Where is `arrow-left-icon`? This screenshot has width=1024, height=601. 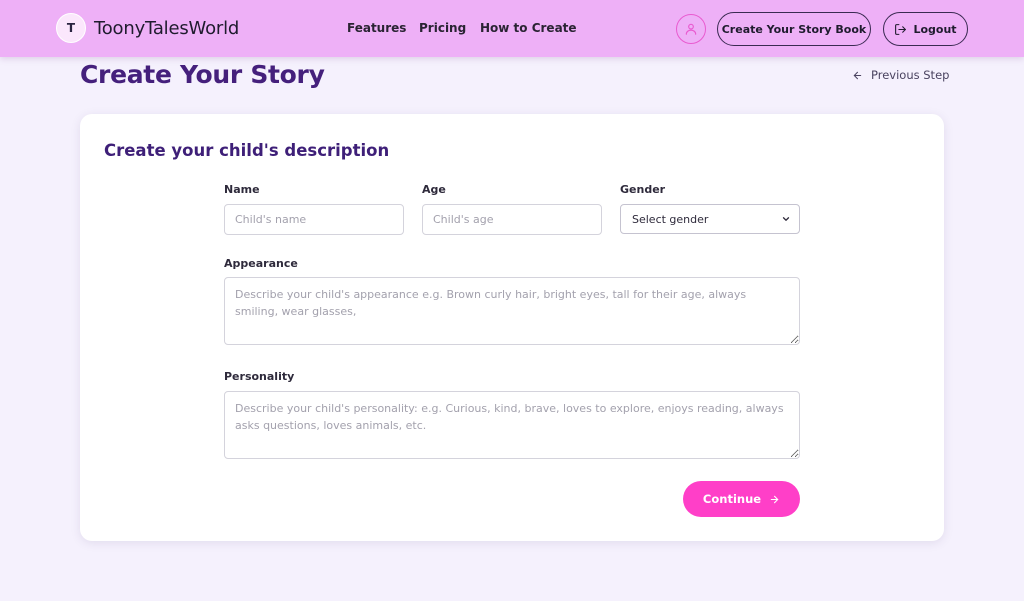 arrow-left-icon is located at coordinates (857, 75).